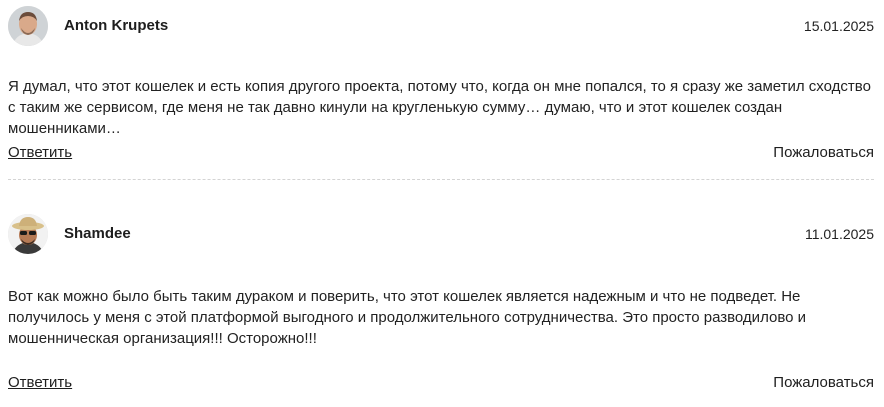 The image size is (884, 407). I want to click on comment-divider, so click(441, 179).